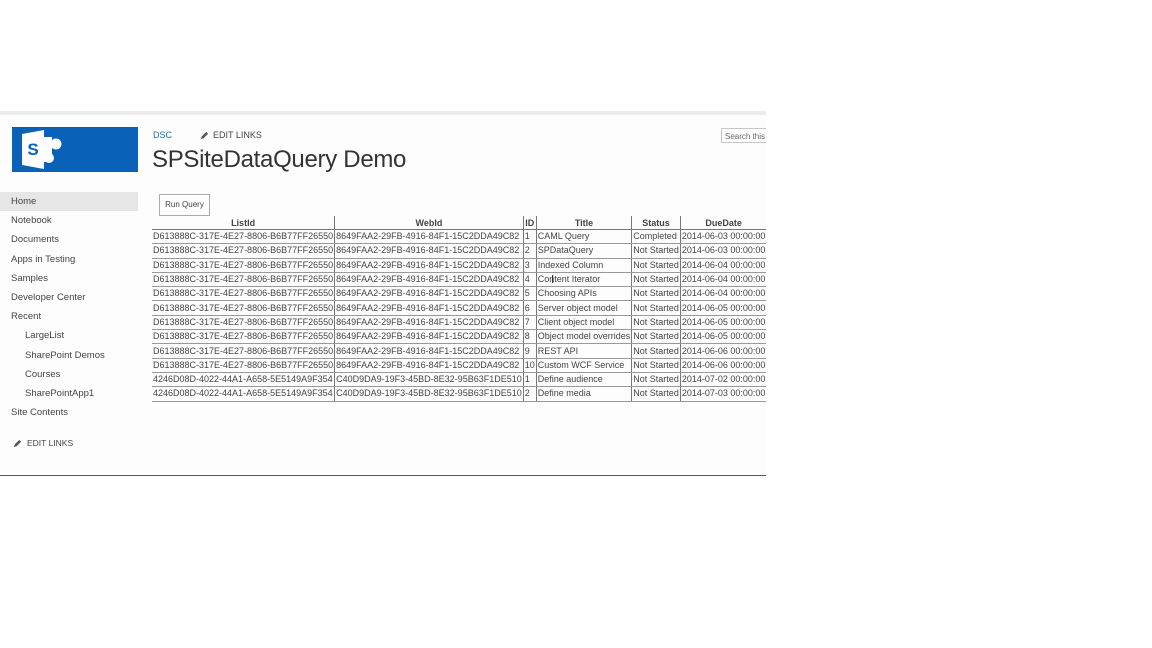 This screenshot has height=648, width=1152. Describe the element at coordinates (69, 239) in the screenshot. I see `nav-item-documents: Documents` at that location.